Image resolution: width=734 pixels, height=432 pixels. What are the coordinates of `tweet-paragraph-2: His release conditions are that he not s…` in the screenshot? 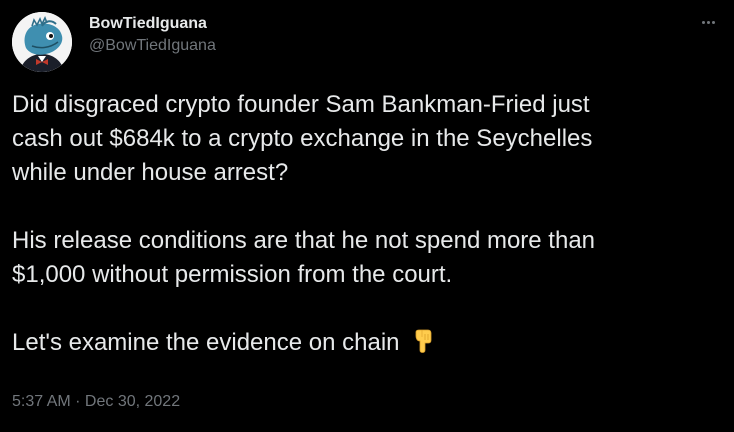 It's located at (304, 257).